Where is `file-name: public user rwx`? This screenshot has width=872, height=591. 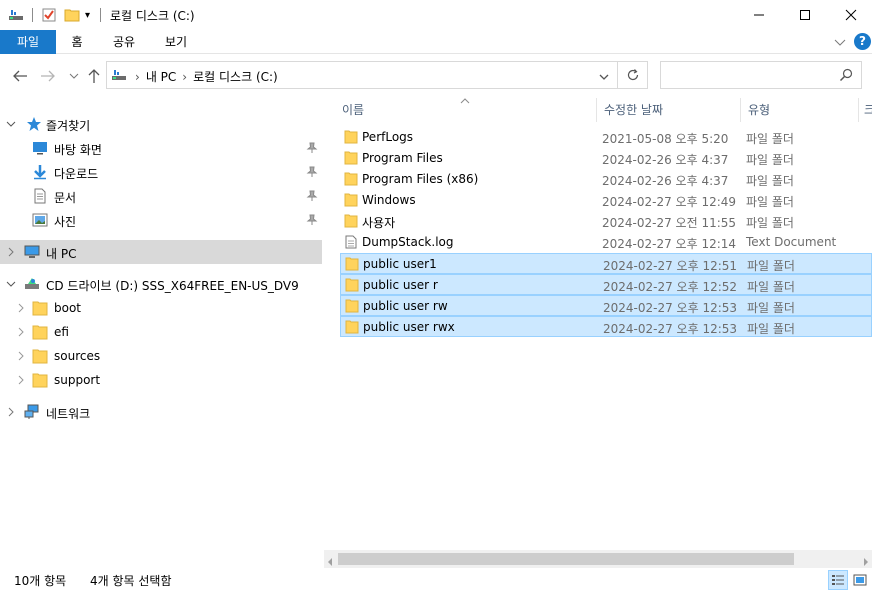
file-name: public user rwx is located at coordinates (409, 327).